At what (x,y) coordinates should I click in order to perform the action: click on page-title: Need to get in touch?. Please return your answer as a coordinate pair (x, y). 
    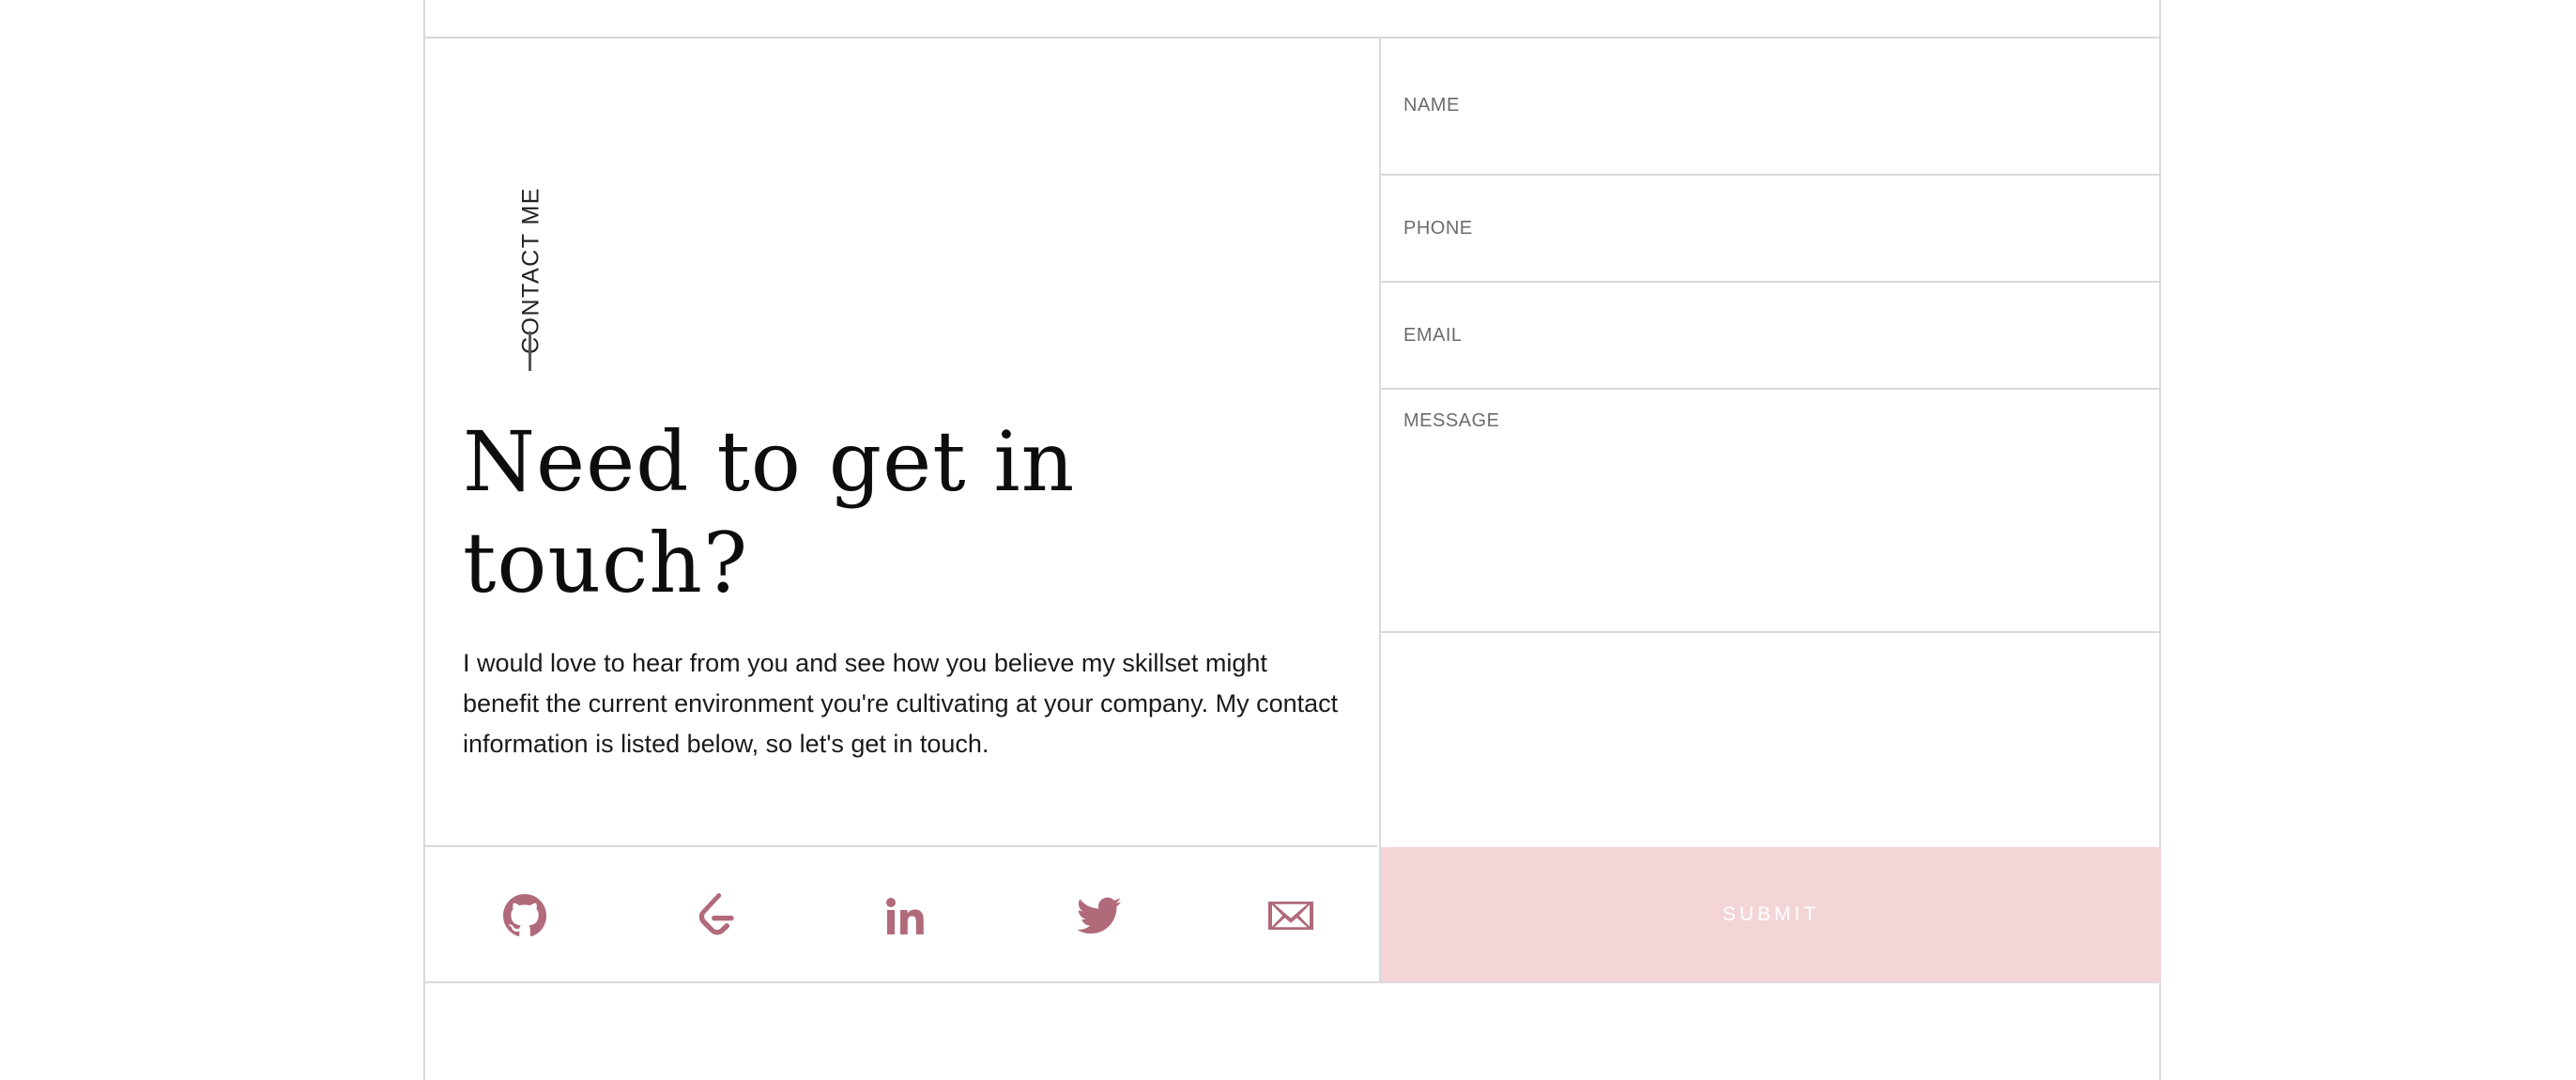
    Looking at the image, I should click on (770, 512).